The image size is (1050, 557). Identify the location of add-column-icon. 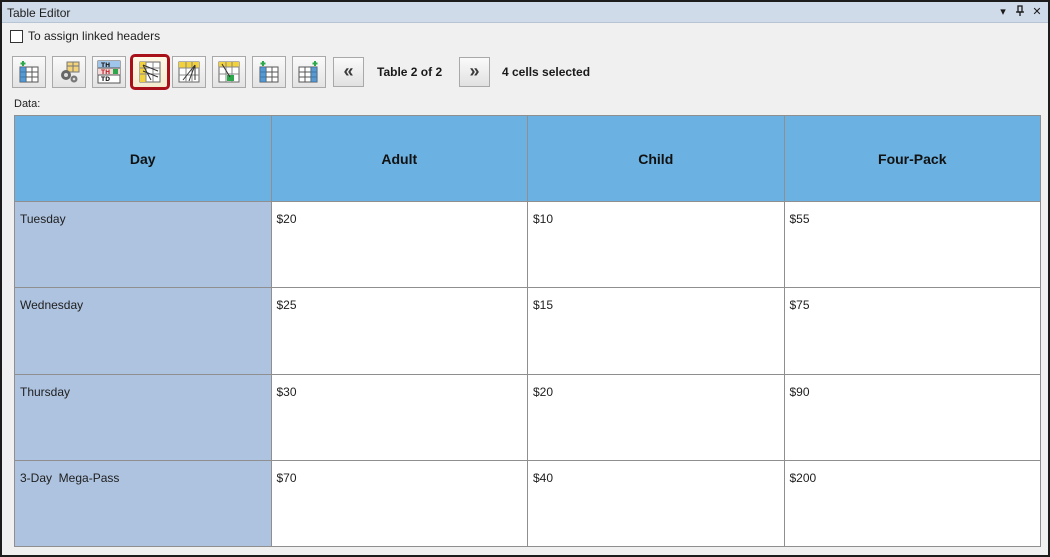
(308, 72).